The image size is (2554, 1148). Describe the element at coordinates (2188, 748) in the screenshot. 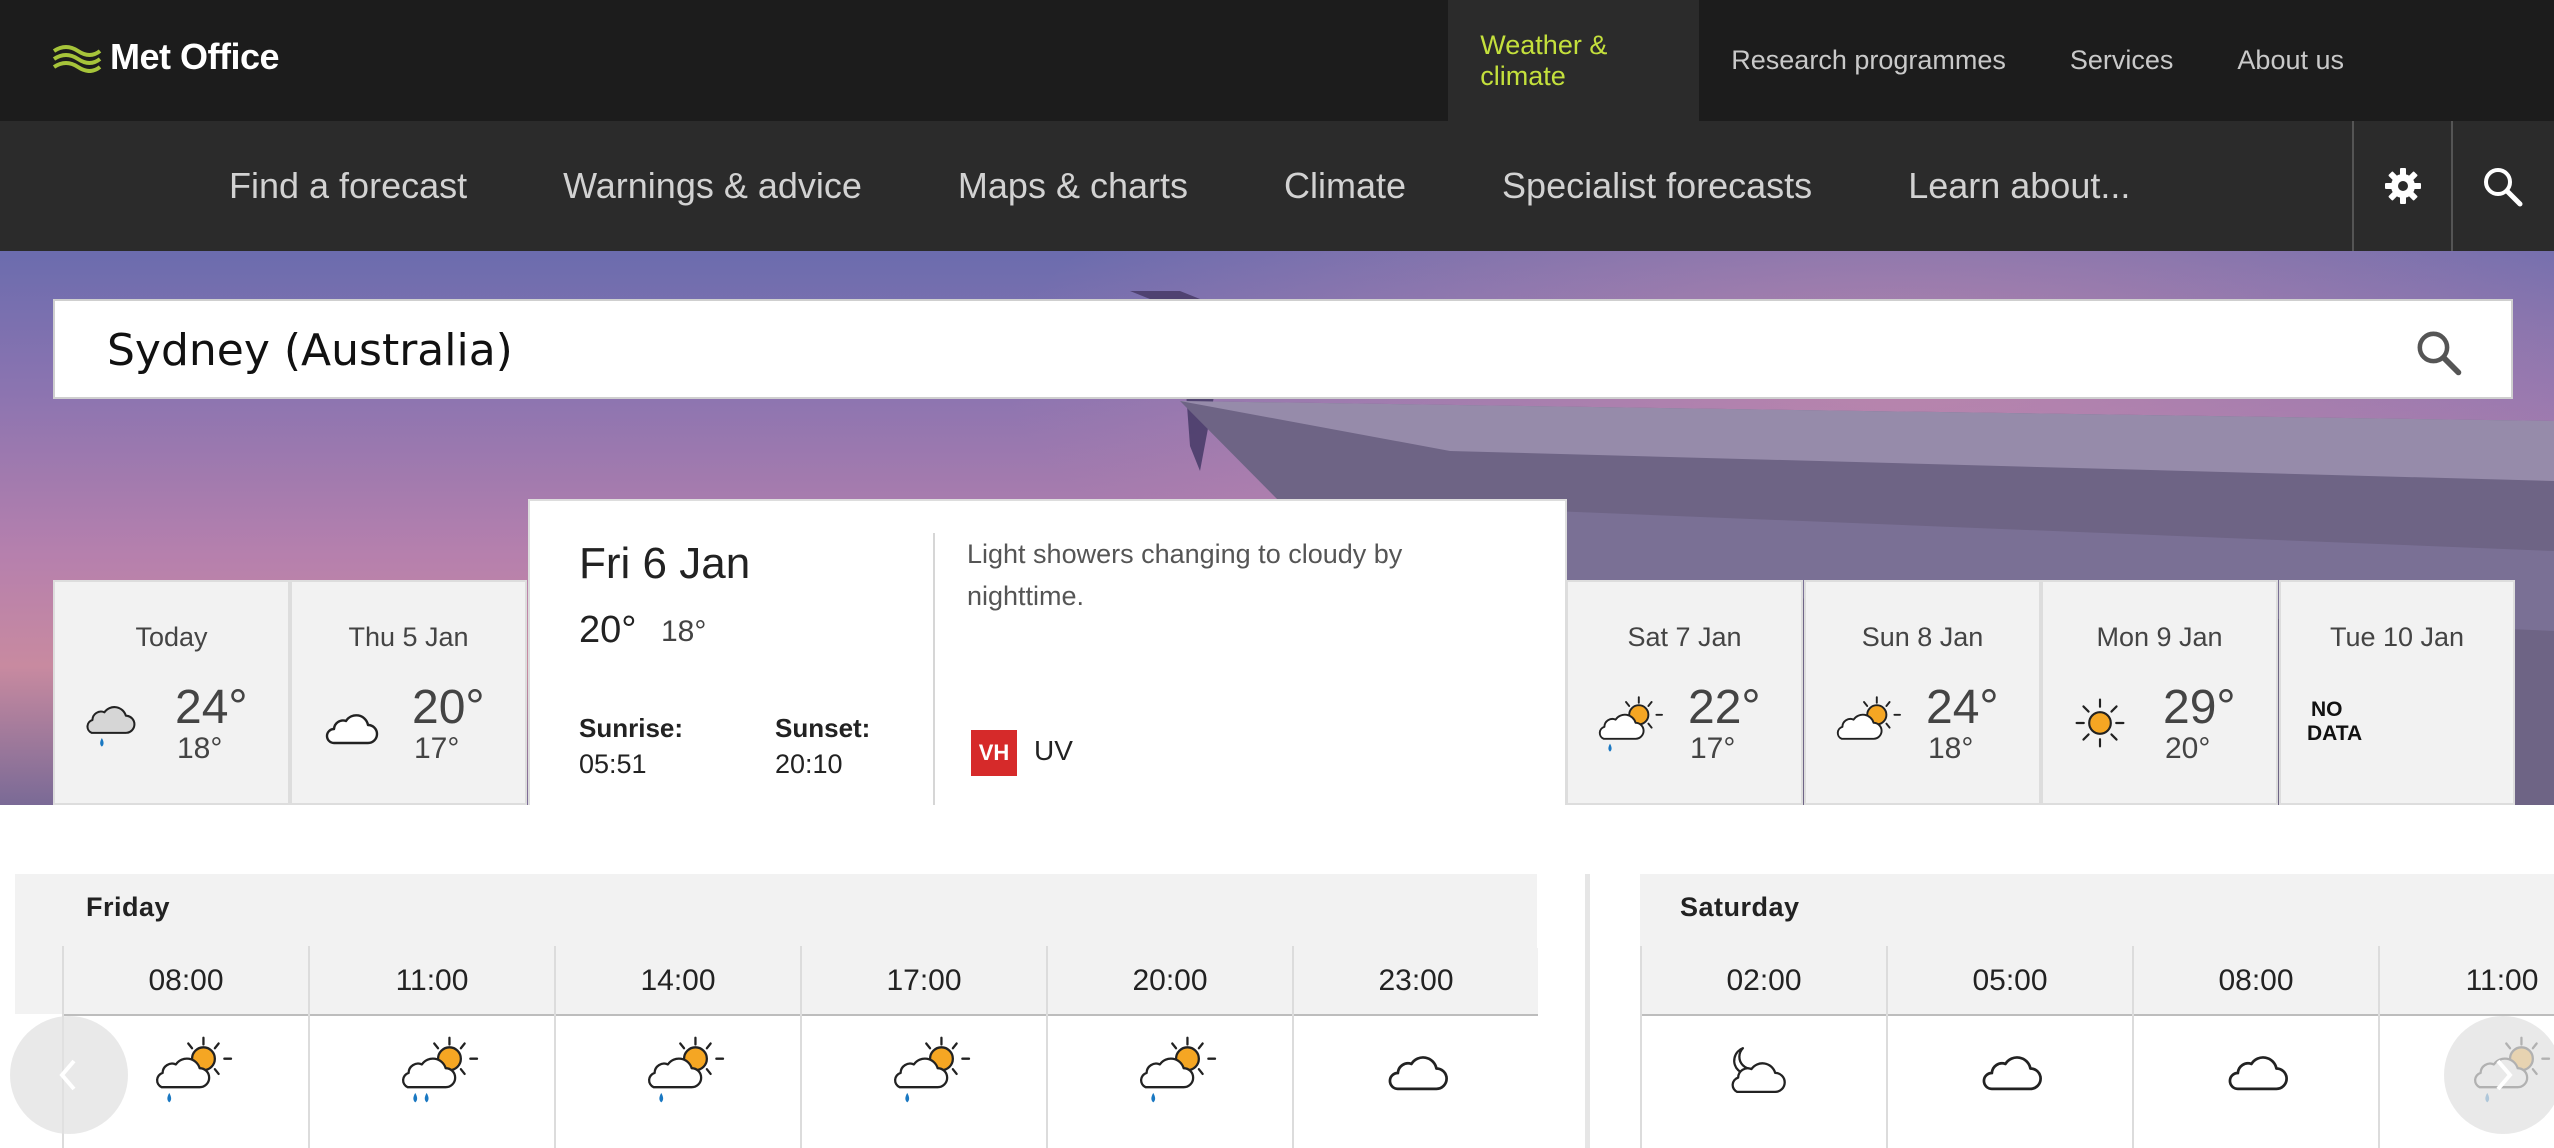

I see `day-low-temp: 20°` at that location.